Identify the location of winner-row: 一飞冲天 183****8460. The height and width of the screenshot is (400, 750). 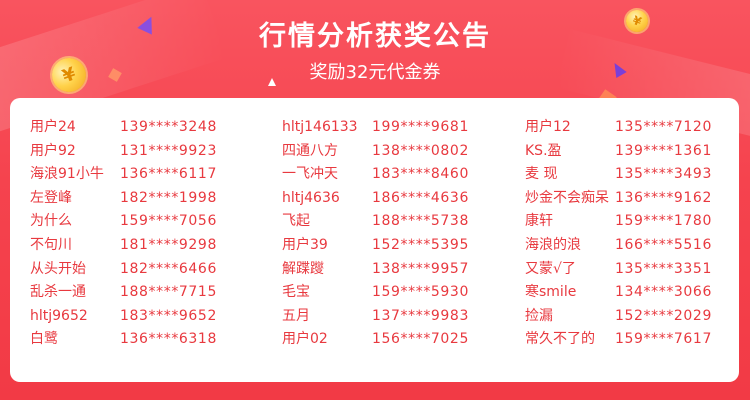
(375, 175).